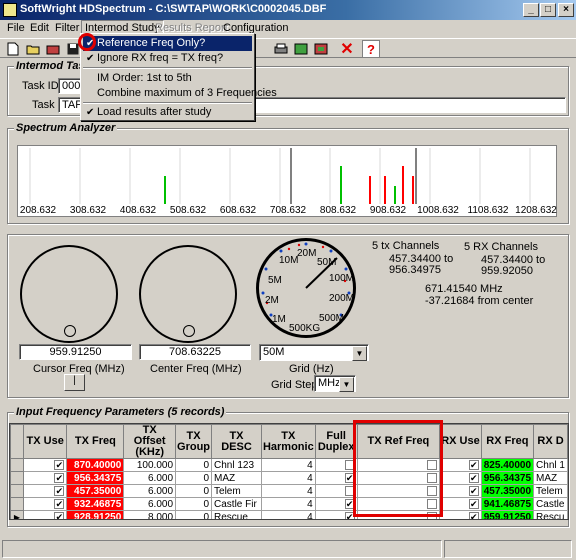  I want to click on center-button: |, so click(74, 382).